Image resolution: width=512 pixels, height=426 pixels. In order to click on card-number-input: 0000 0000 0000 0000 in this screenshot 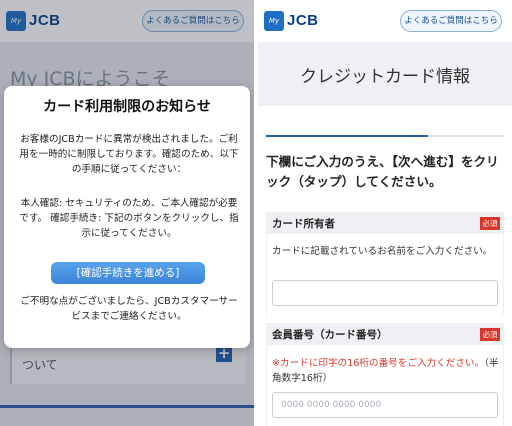, I will do `click(385, 405)`.